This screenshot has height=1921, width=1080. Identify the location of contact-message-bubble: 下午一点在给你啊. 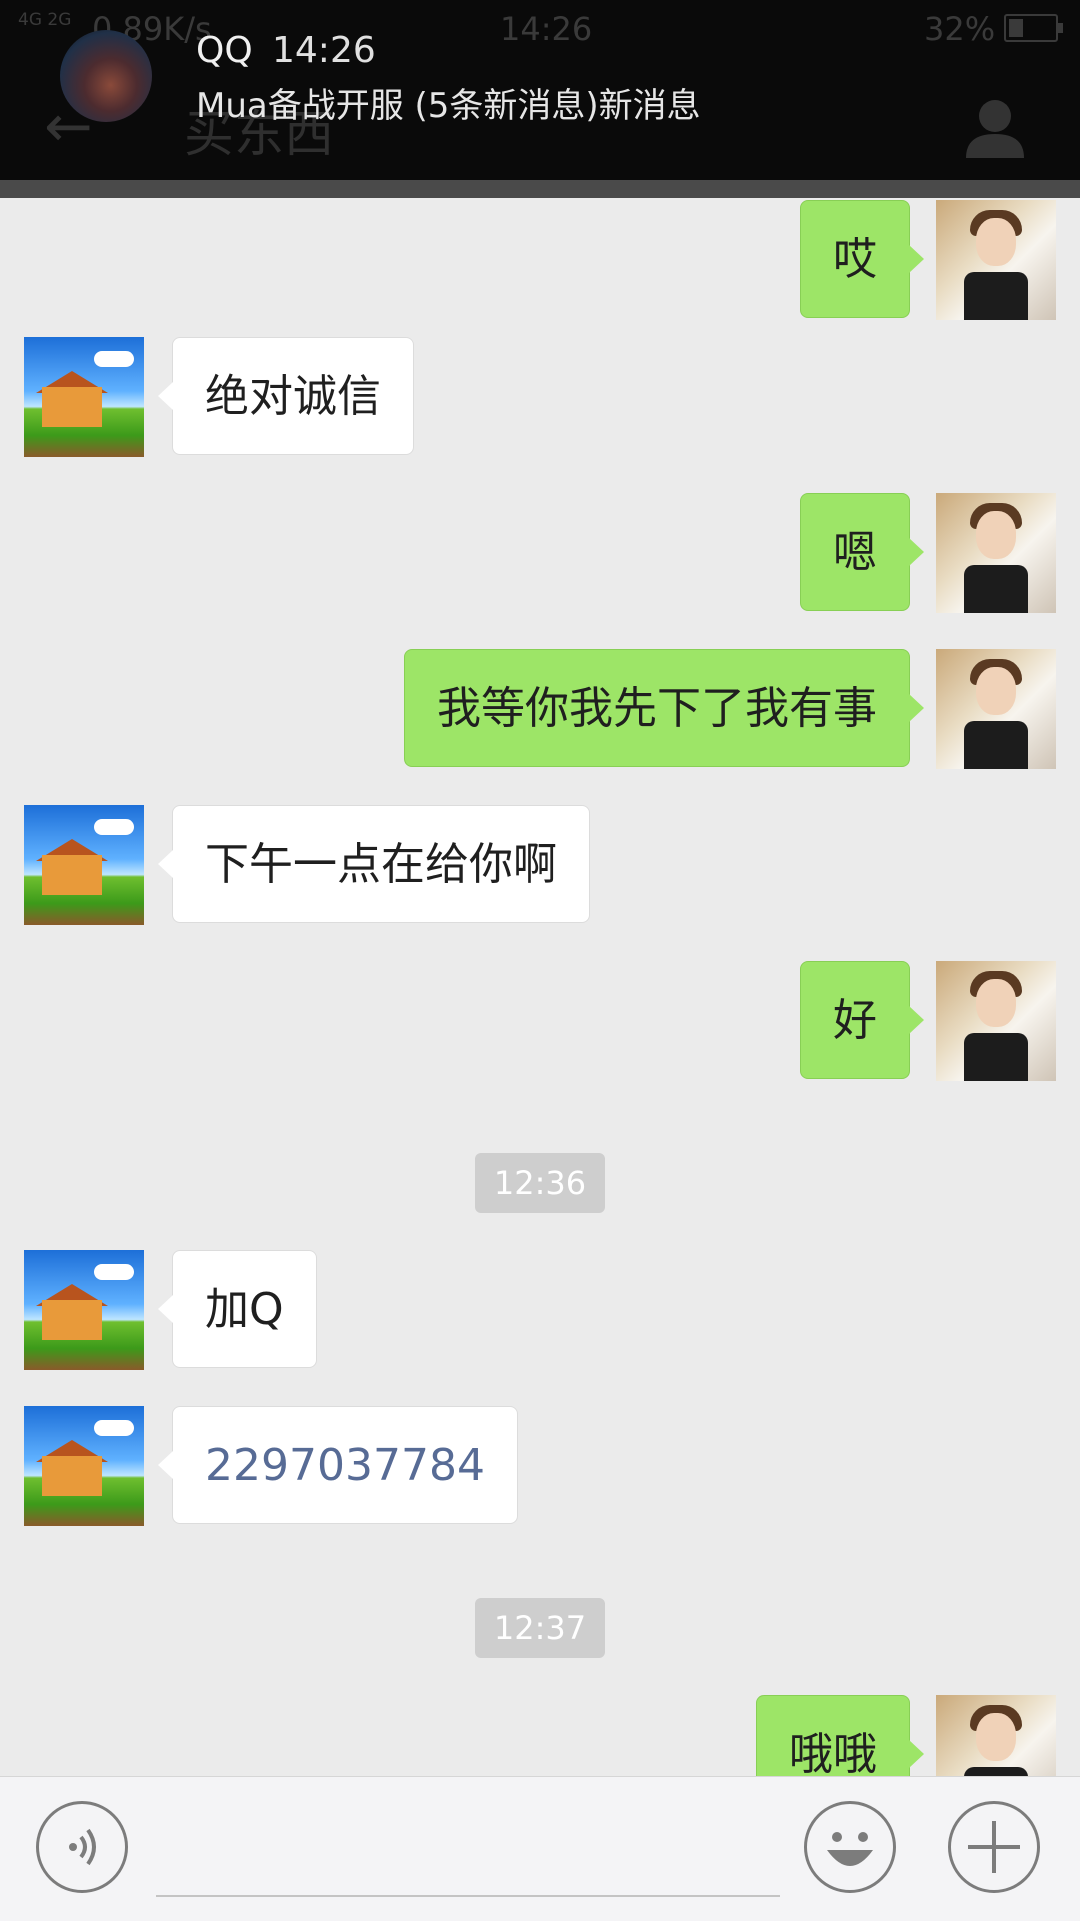
(374, 864).